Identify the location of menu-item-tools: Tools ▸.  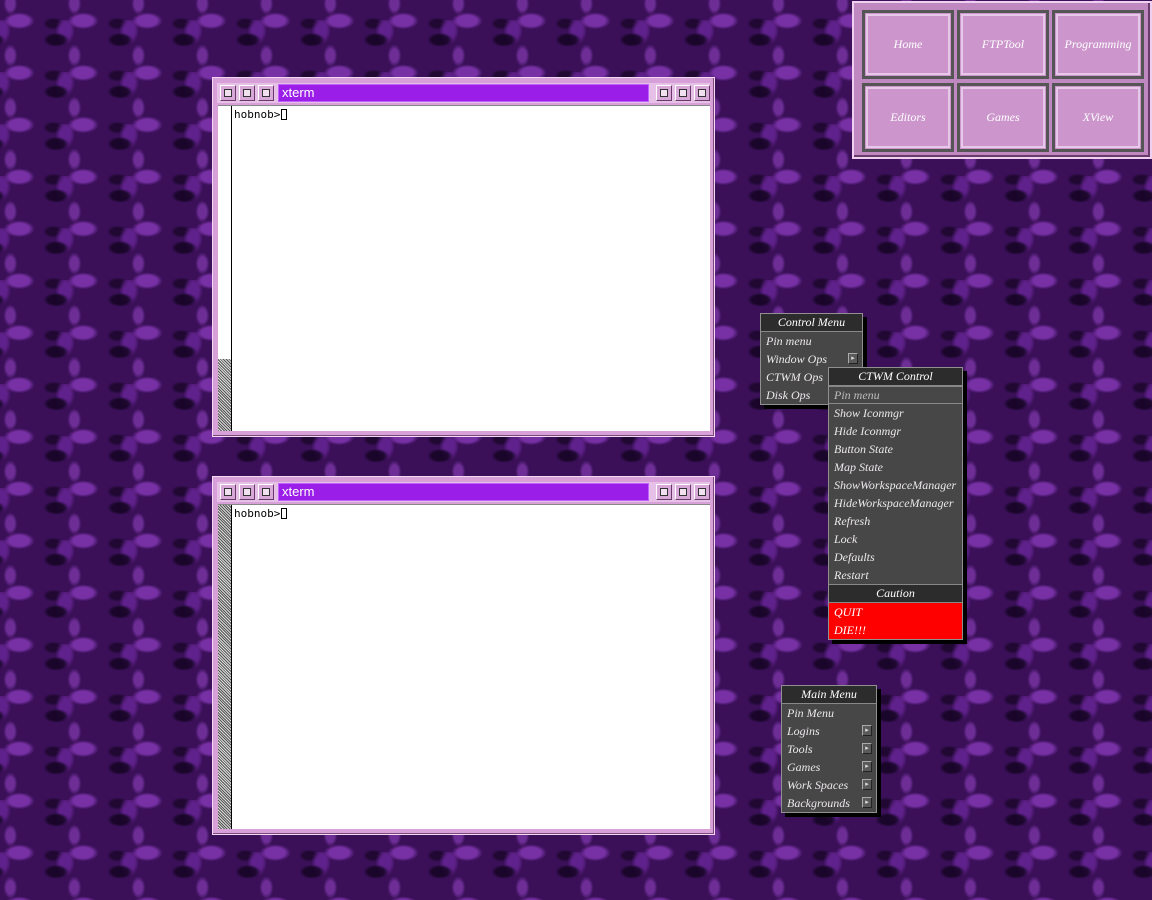
(829, 749).